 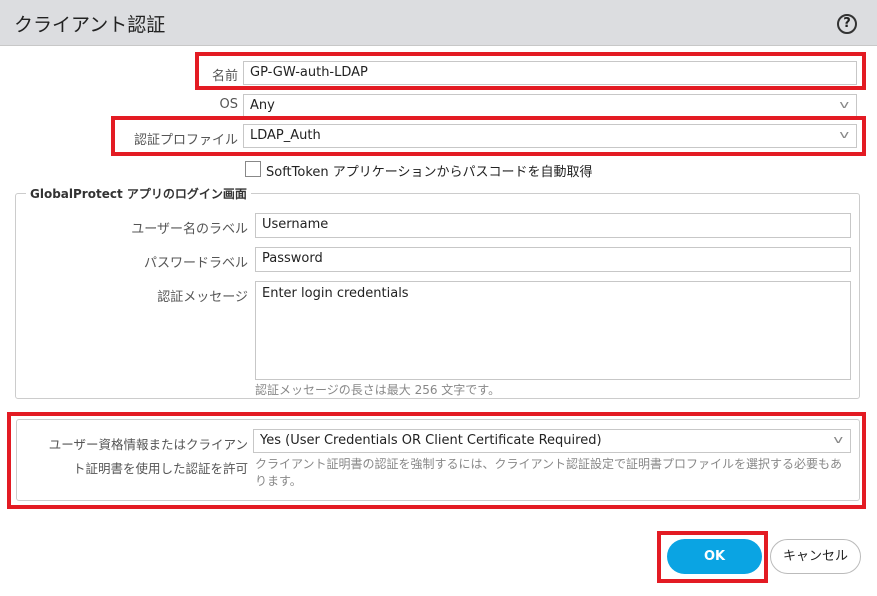 What do you see at coordinates (138, 193) in the screenshot?
I see `login-screen-legend: GlobalProtect アプリのログイン画面` at bounding box center [138, 193].